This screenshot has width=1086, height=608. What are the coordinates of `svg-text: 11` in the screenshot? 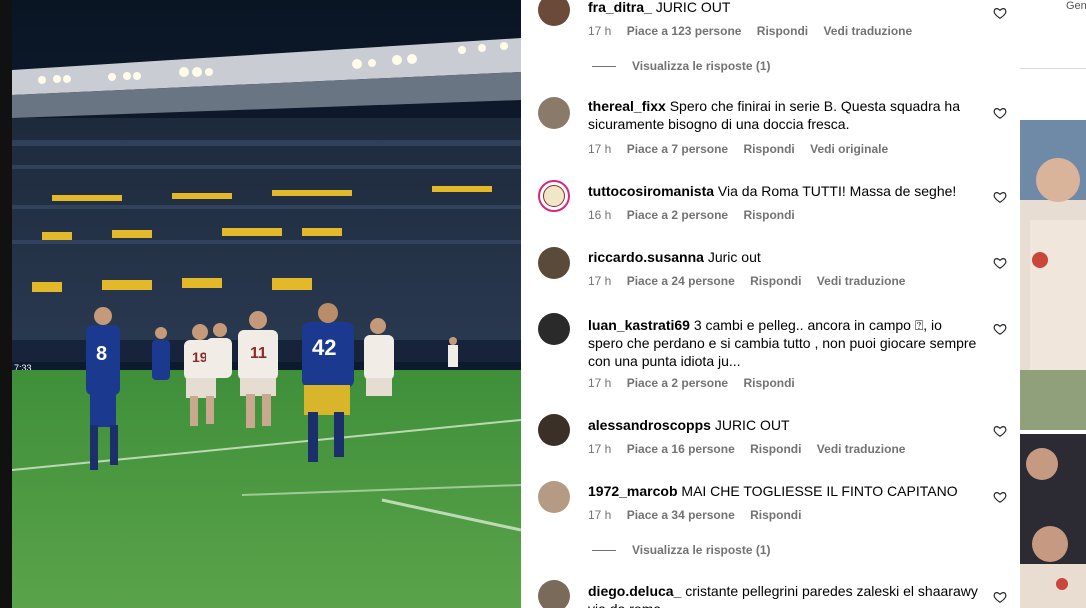 It's located at (258, 353).